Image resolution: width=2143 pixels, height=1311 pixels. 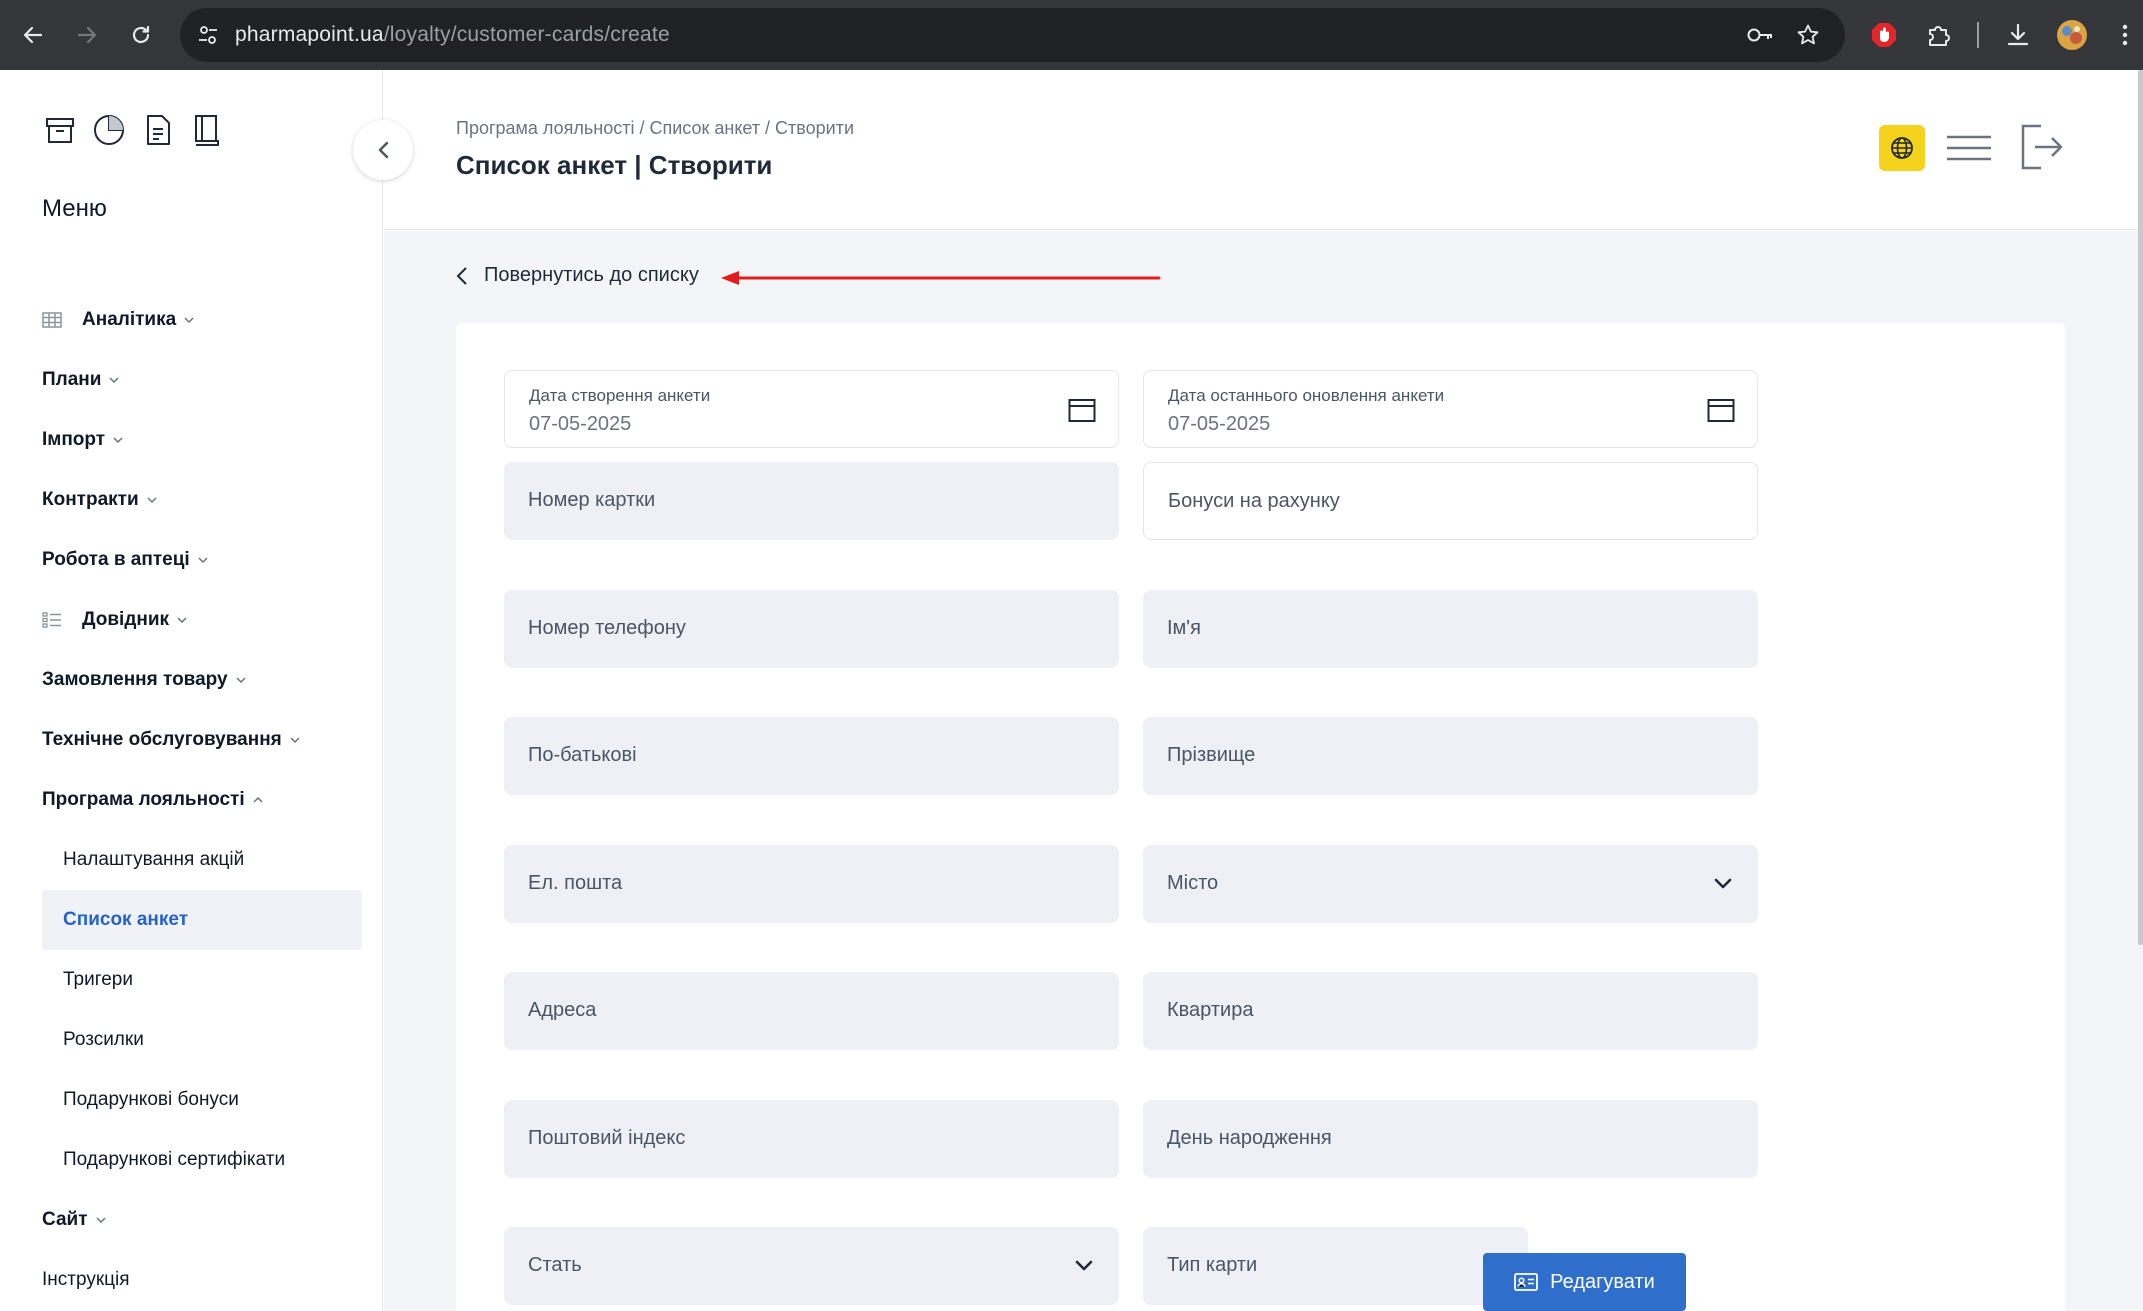 What do you see at coordinates (202, 440) in the screenshot?
I see `sidebar-item-import: Імпорт` at bounding box center [202, 440].